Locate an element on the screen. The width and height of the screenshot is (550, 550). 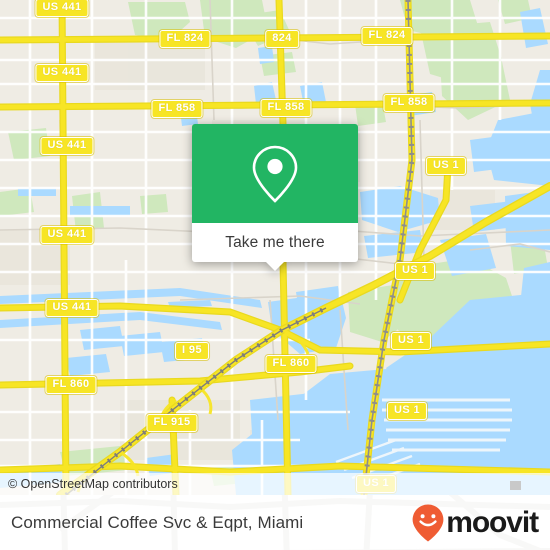
map-attribution: © OpenStreetMap contributors is located at coordinates (275, 484).